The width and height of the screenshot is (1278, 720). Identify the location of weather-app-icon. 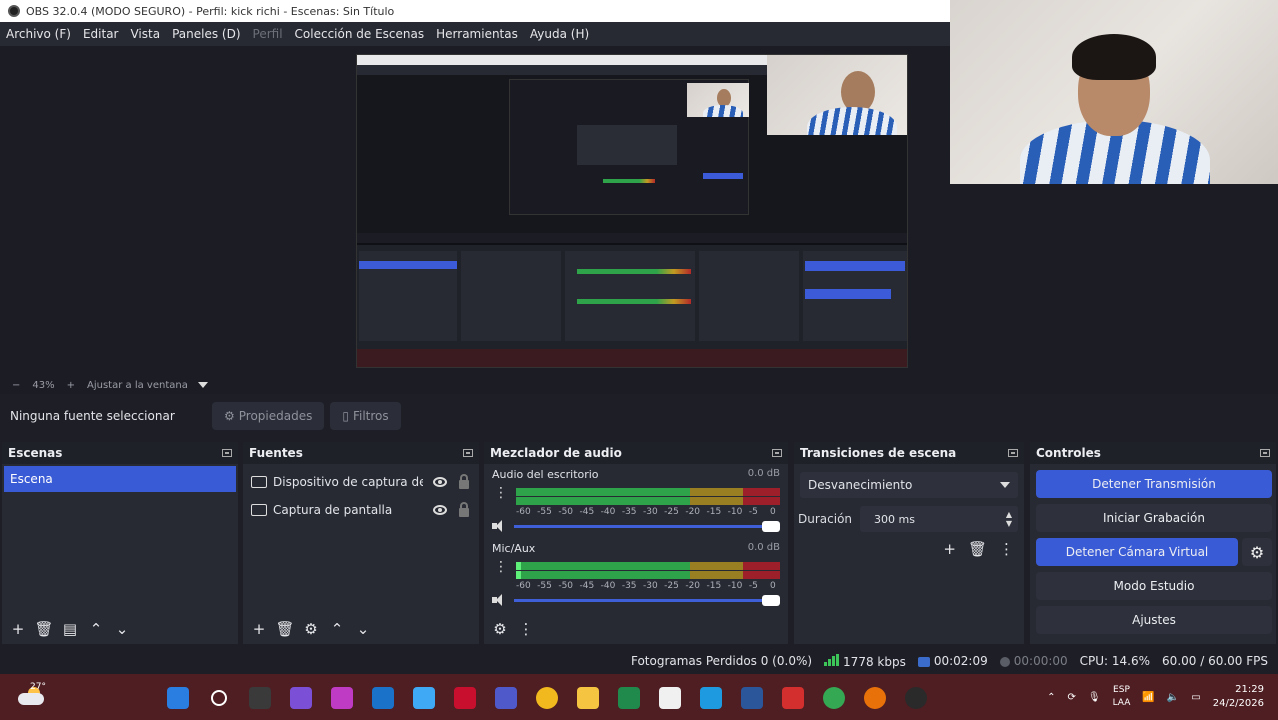
(424, 698).